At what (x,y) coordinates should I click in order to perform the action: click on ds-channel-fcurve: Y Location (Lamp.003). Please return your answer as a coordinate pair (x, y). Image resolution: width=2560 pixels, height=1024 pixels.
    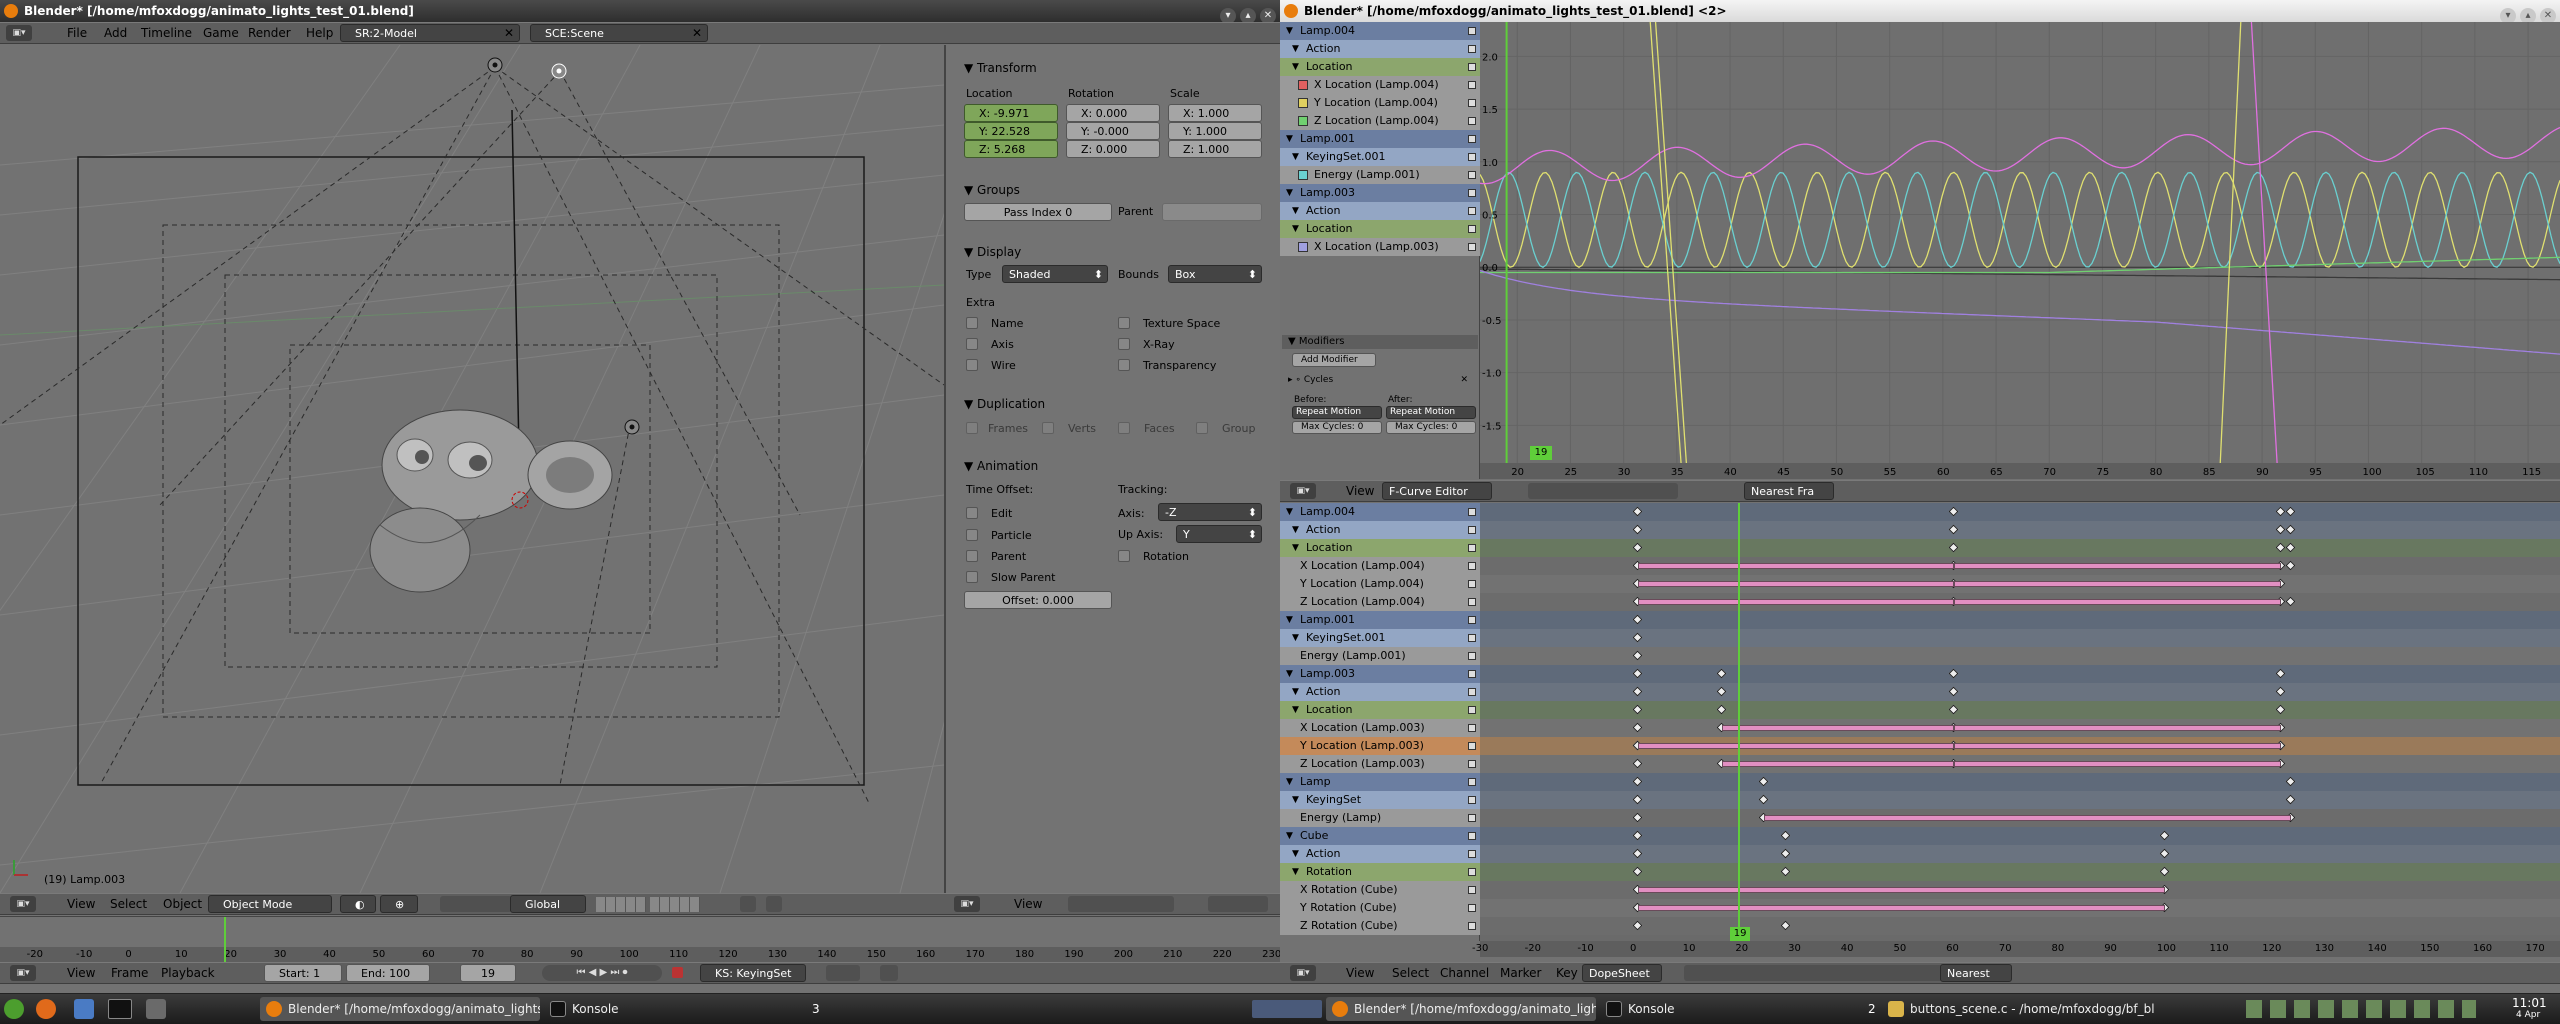
    Looking at the image, I should click on (1380, 746).